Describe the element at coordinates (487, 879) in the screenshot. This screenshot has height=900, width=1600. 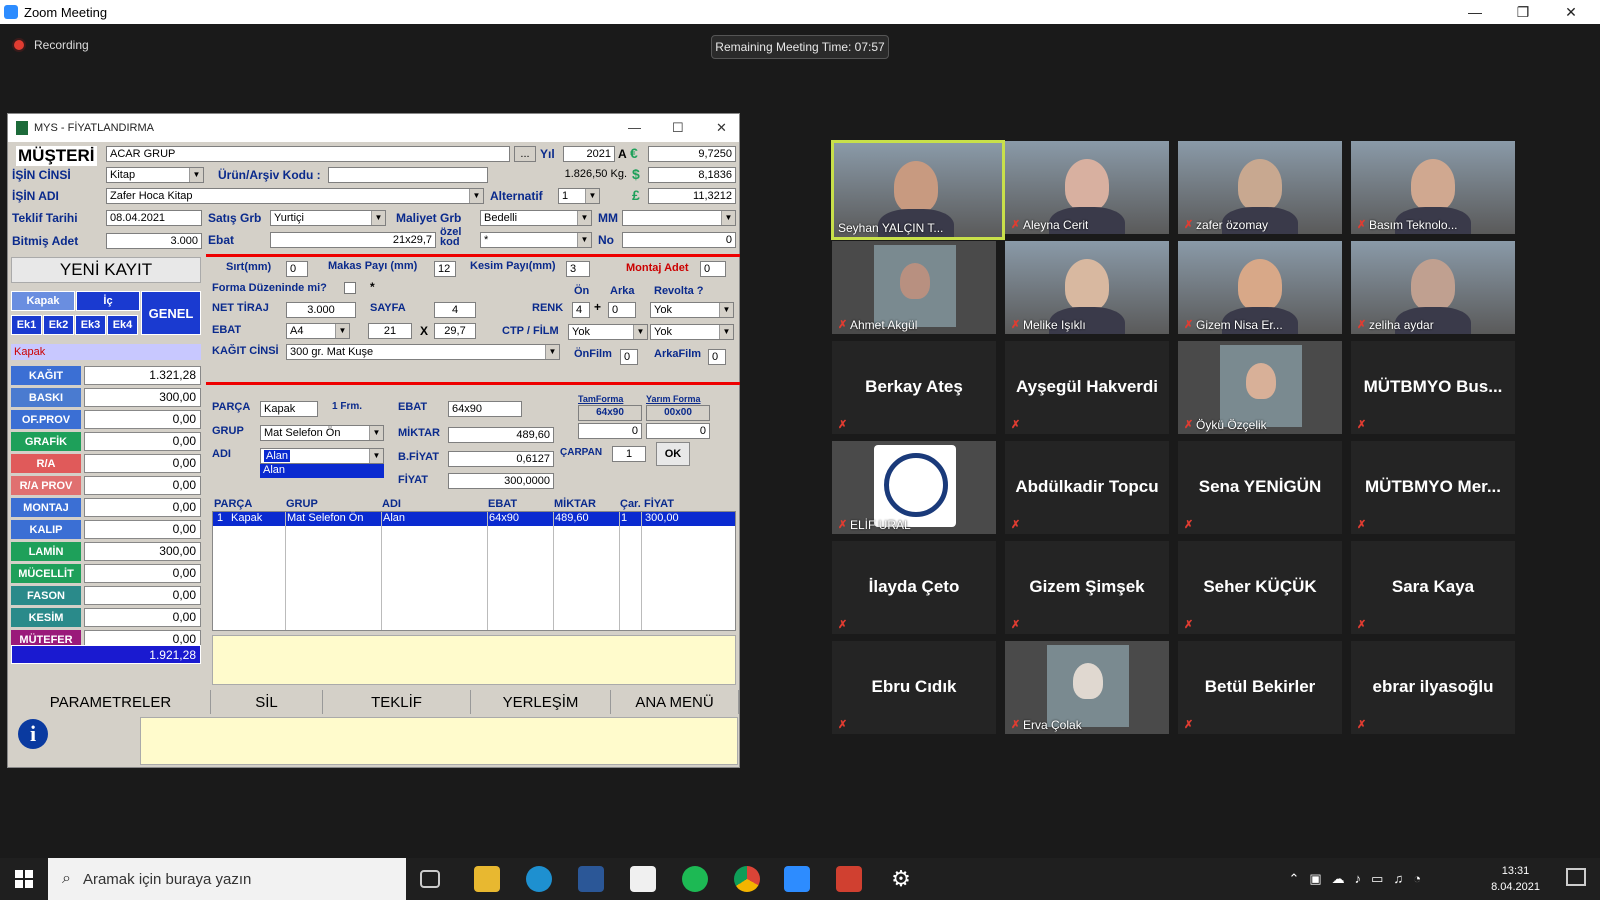
I see `file-explorer-icon` at that location.